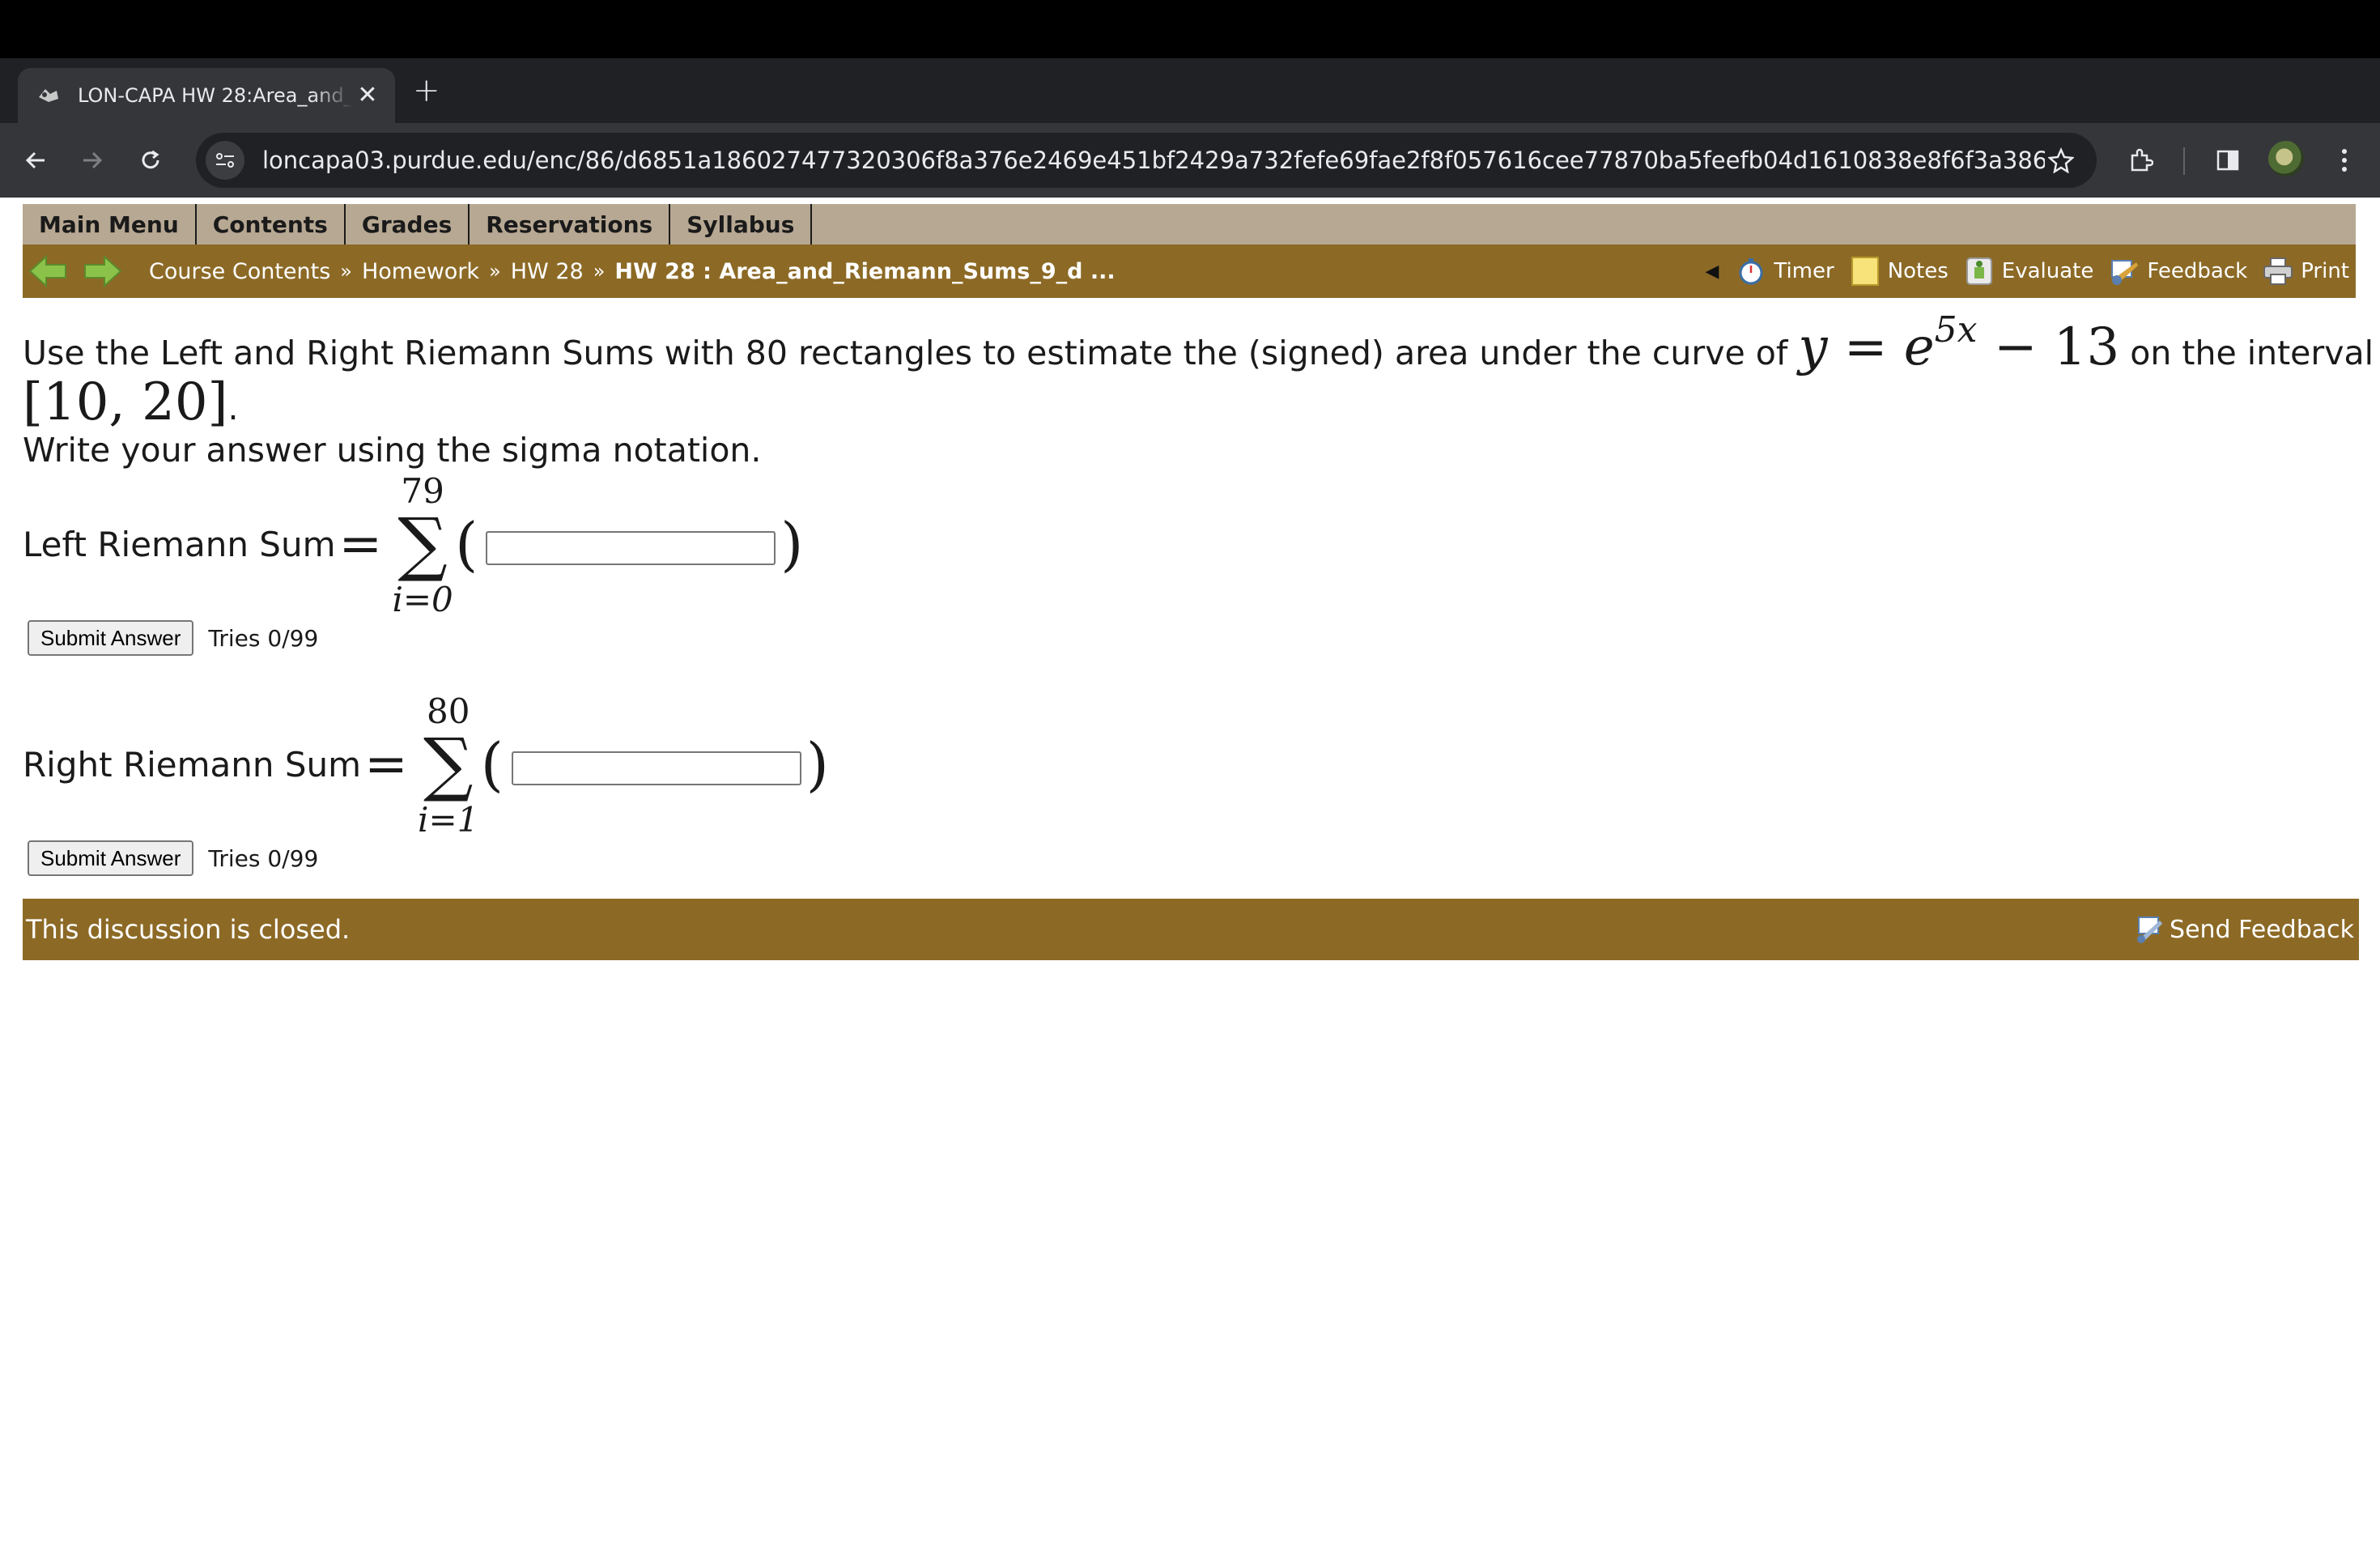  I want to click on nav-tools: ◀ Timer Notes Evaluate Feedback Print, so click(2027, 272).